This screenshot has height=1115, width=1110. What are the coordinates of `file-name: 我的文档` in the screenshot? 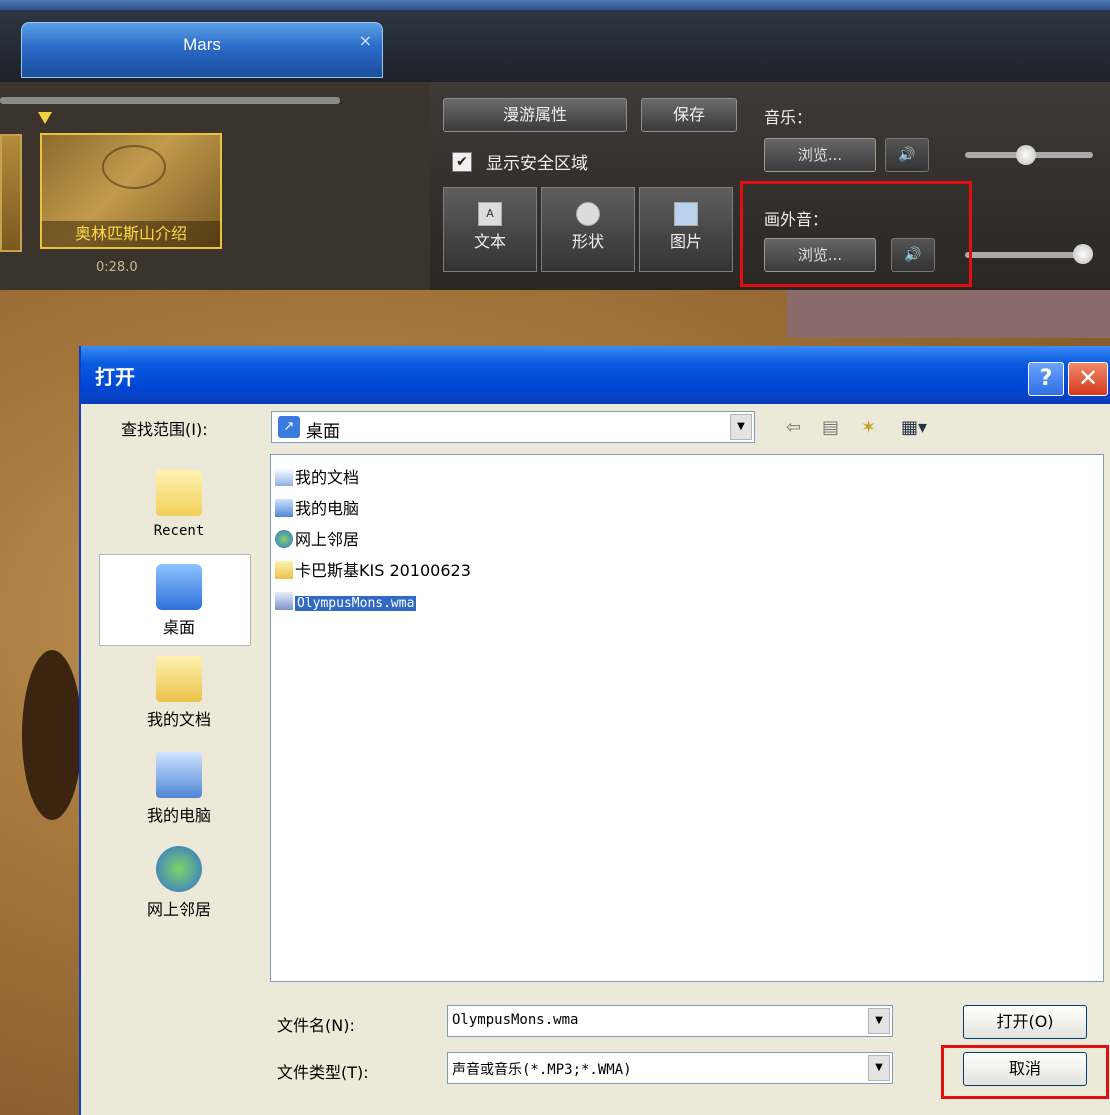 It's located at (327, 477).